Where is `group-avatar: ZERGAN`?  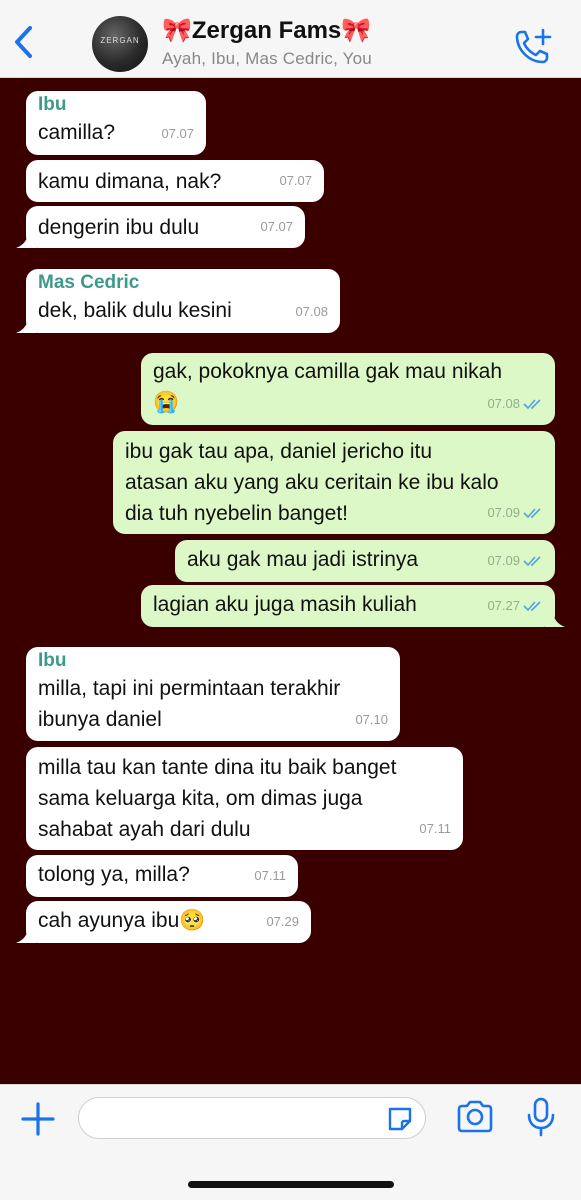
group-avatar: ZERGAN is located at coordinates (120, 44).